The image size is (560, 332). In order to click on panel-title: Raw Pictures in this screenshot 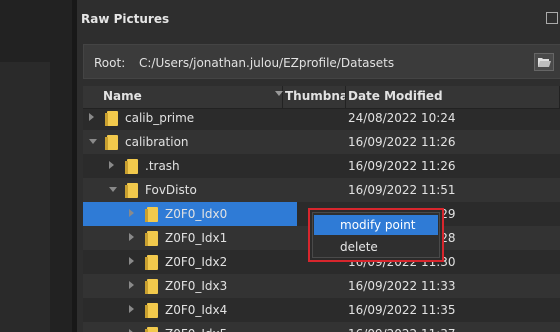, I will do `click(125, 19)`.